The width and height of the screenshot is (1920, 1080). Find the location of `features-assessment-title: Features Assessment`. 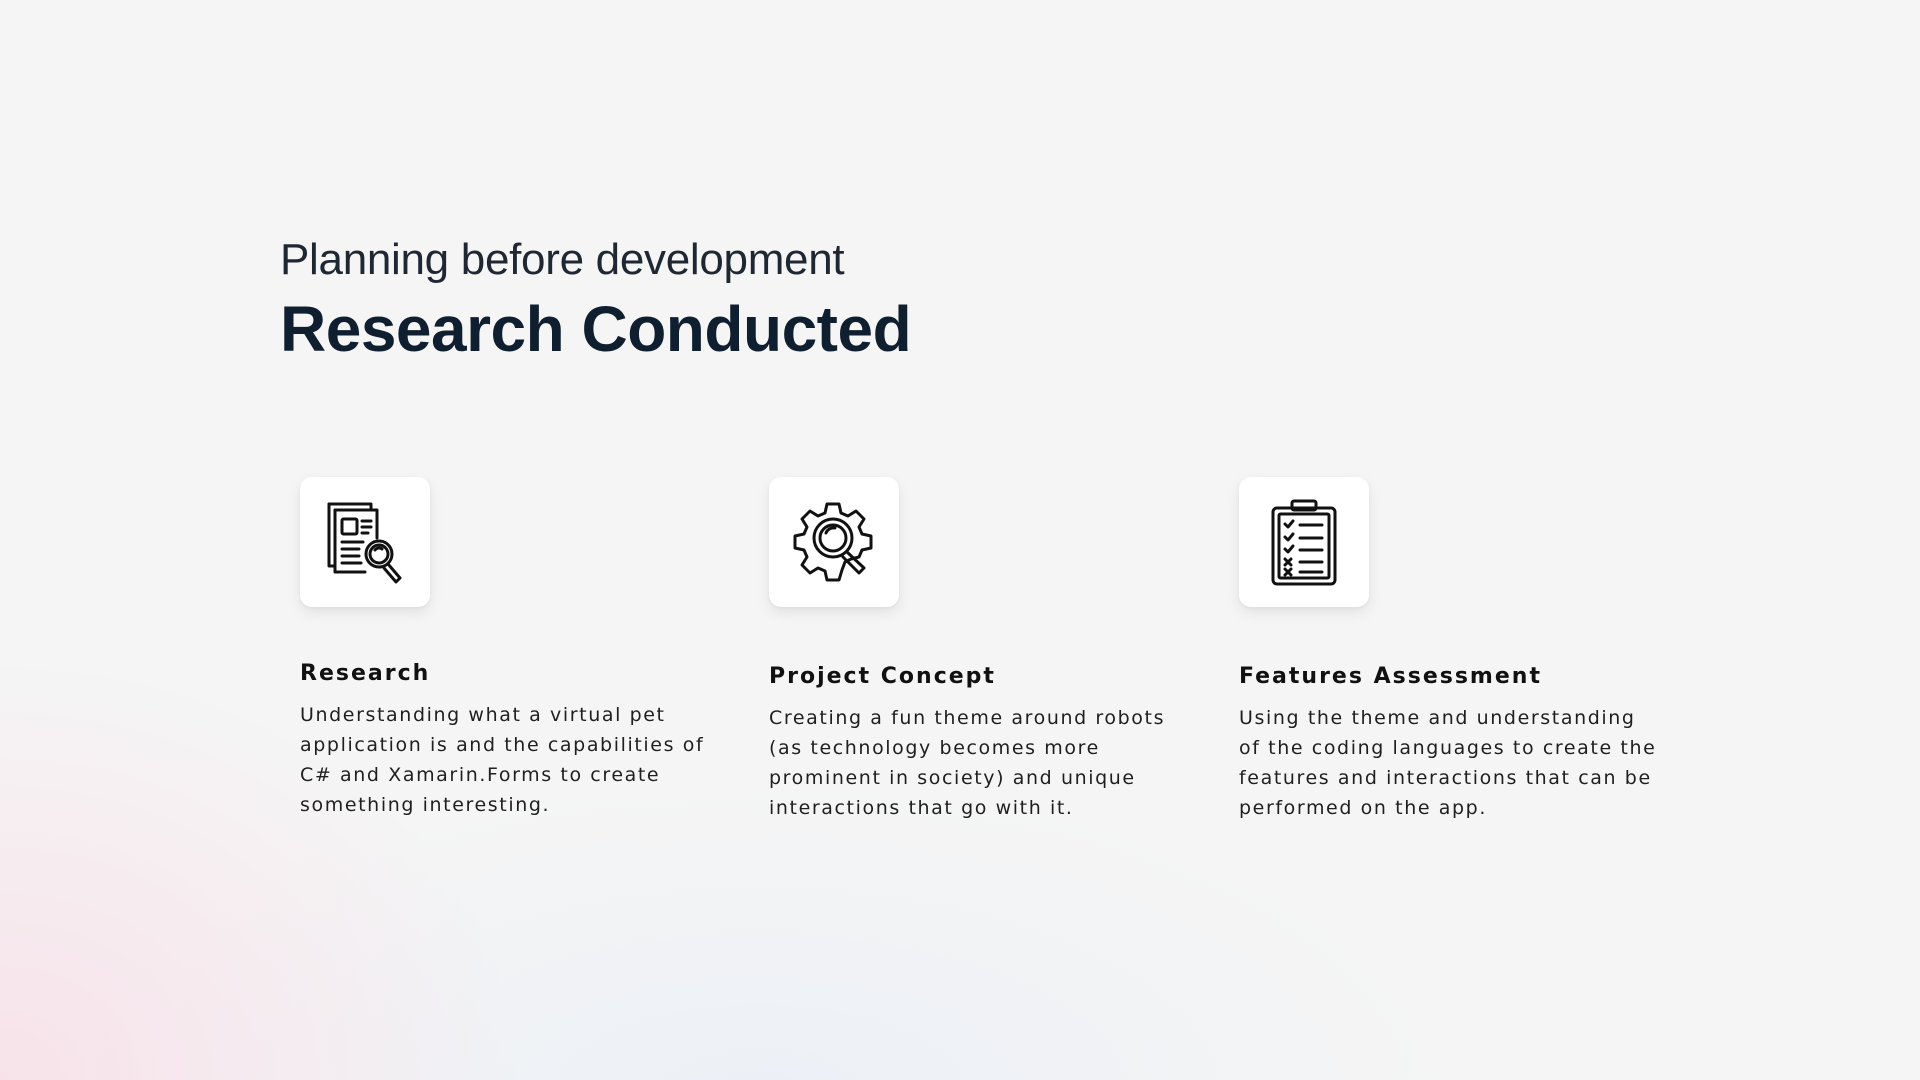

features-assessment-title: Features Assessment is located at coordinates (1390, 676).